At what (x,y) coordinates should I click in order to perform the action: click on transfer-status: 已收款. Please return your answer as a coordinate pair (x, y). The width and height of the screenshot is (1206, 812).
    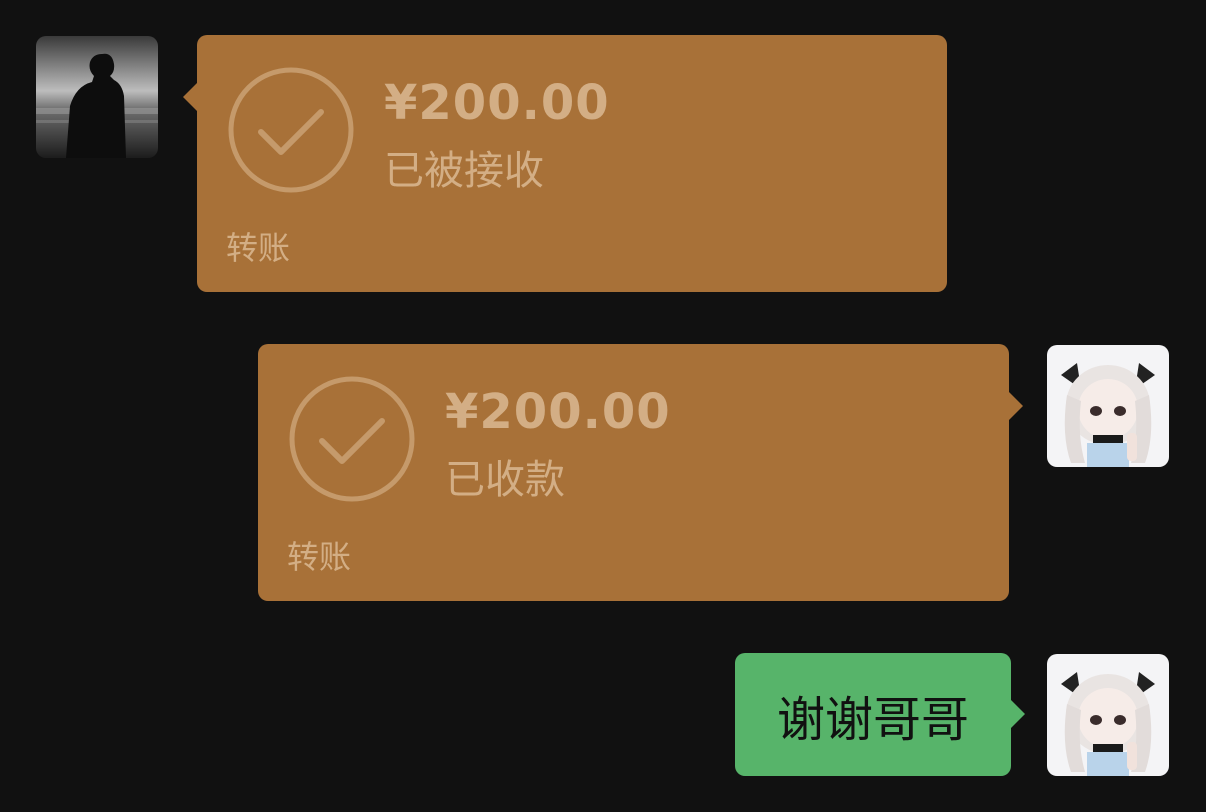
    Looking at the image, I should click on (505, 480).